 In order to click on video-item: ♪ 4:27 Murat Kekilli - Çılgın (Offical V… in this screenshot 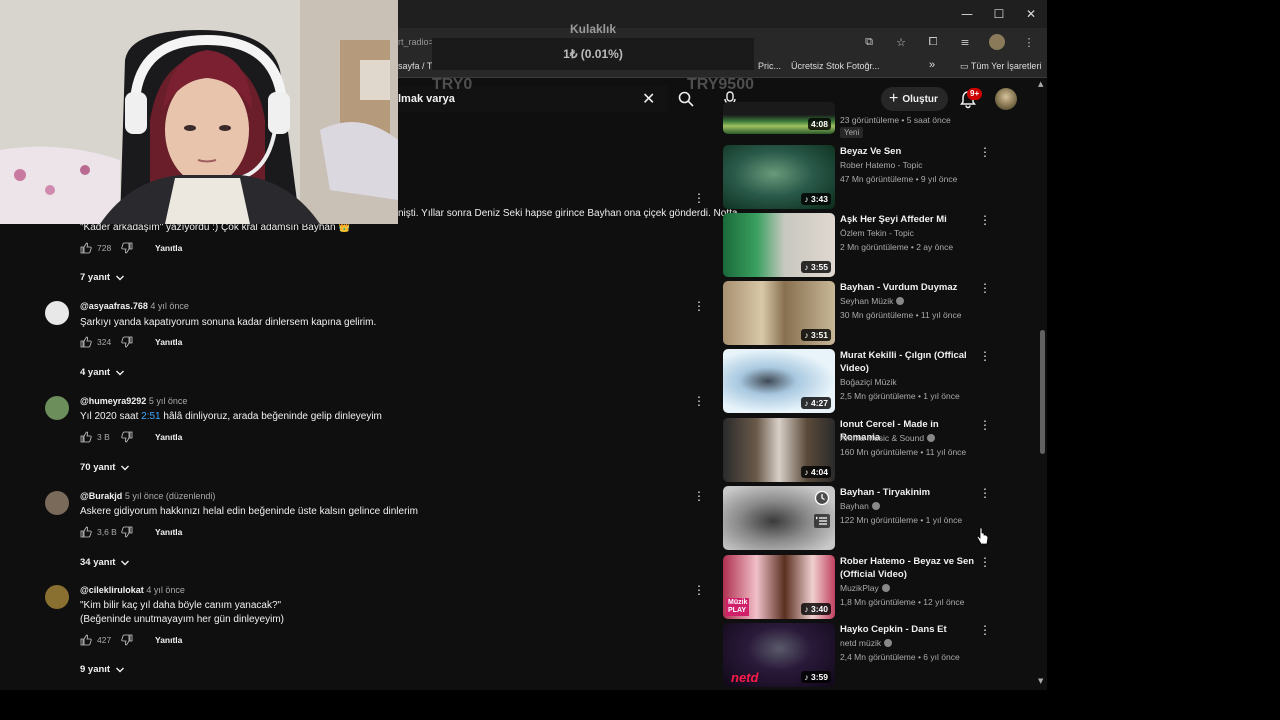, I will do `click(858, 381)`.